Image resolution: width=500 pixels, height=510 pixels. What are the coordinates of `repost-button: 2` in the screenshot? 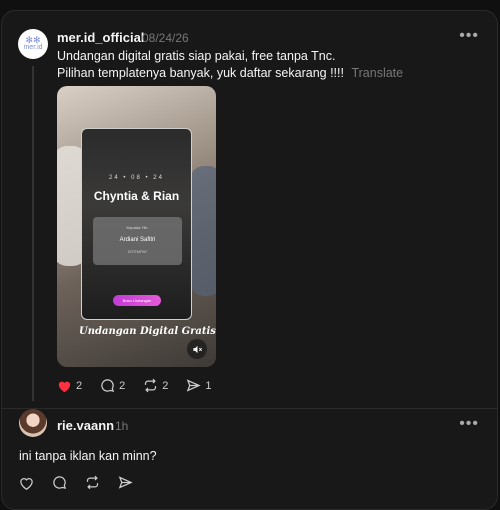 It's located at (155, 385).